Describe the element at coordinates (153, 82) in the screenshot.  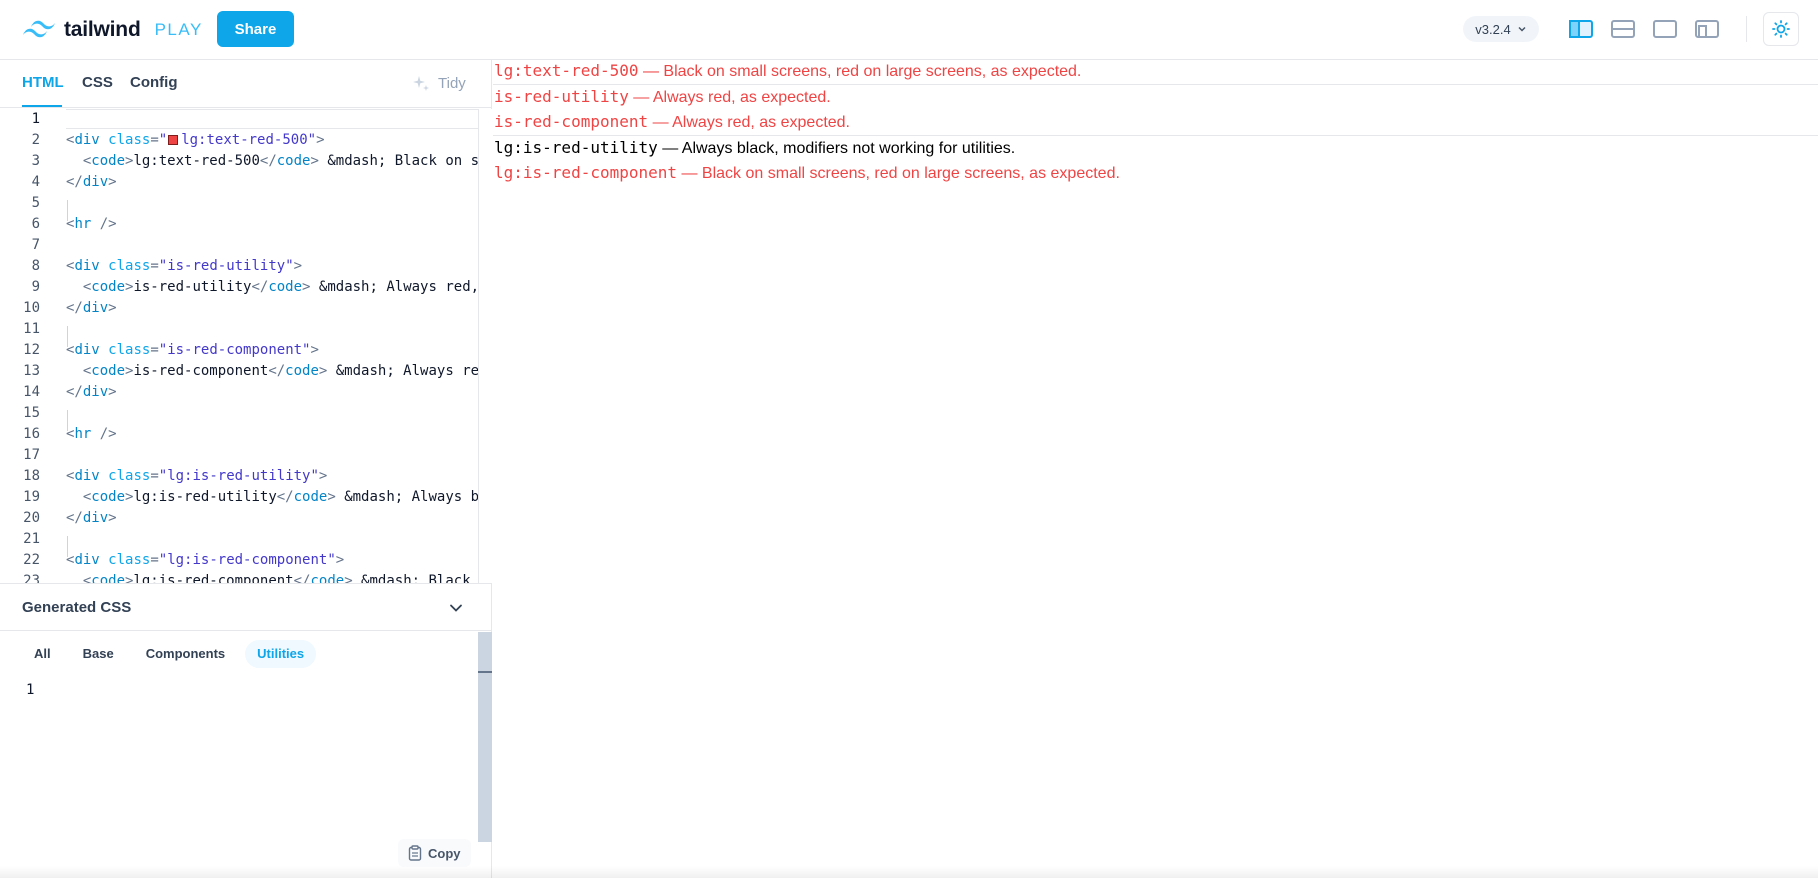
I see `tab-config: Config` at that location.